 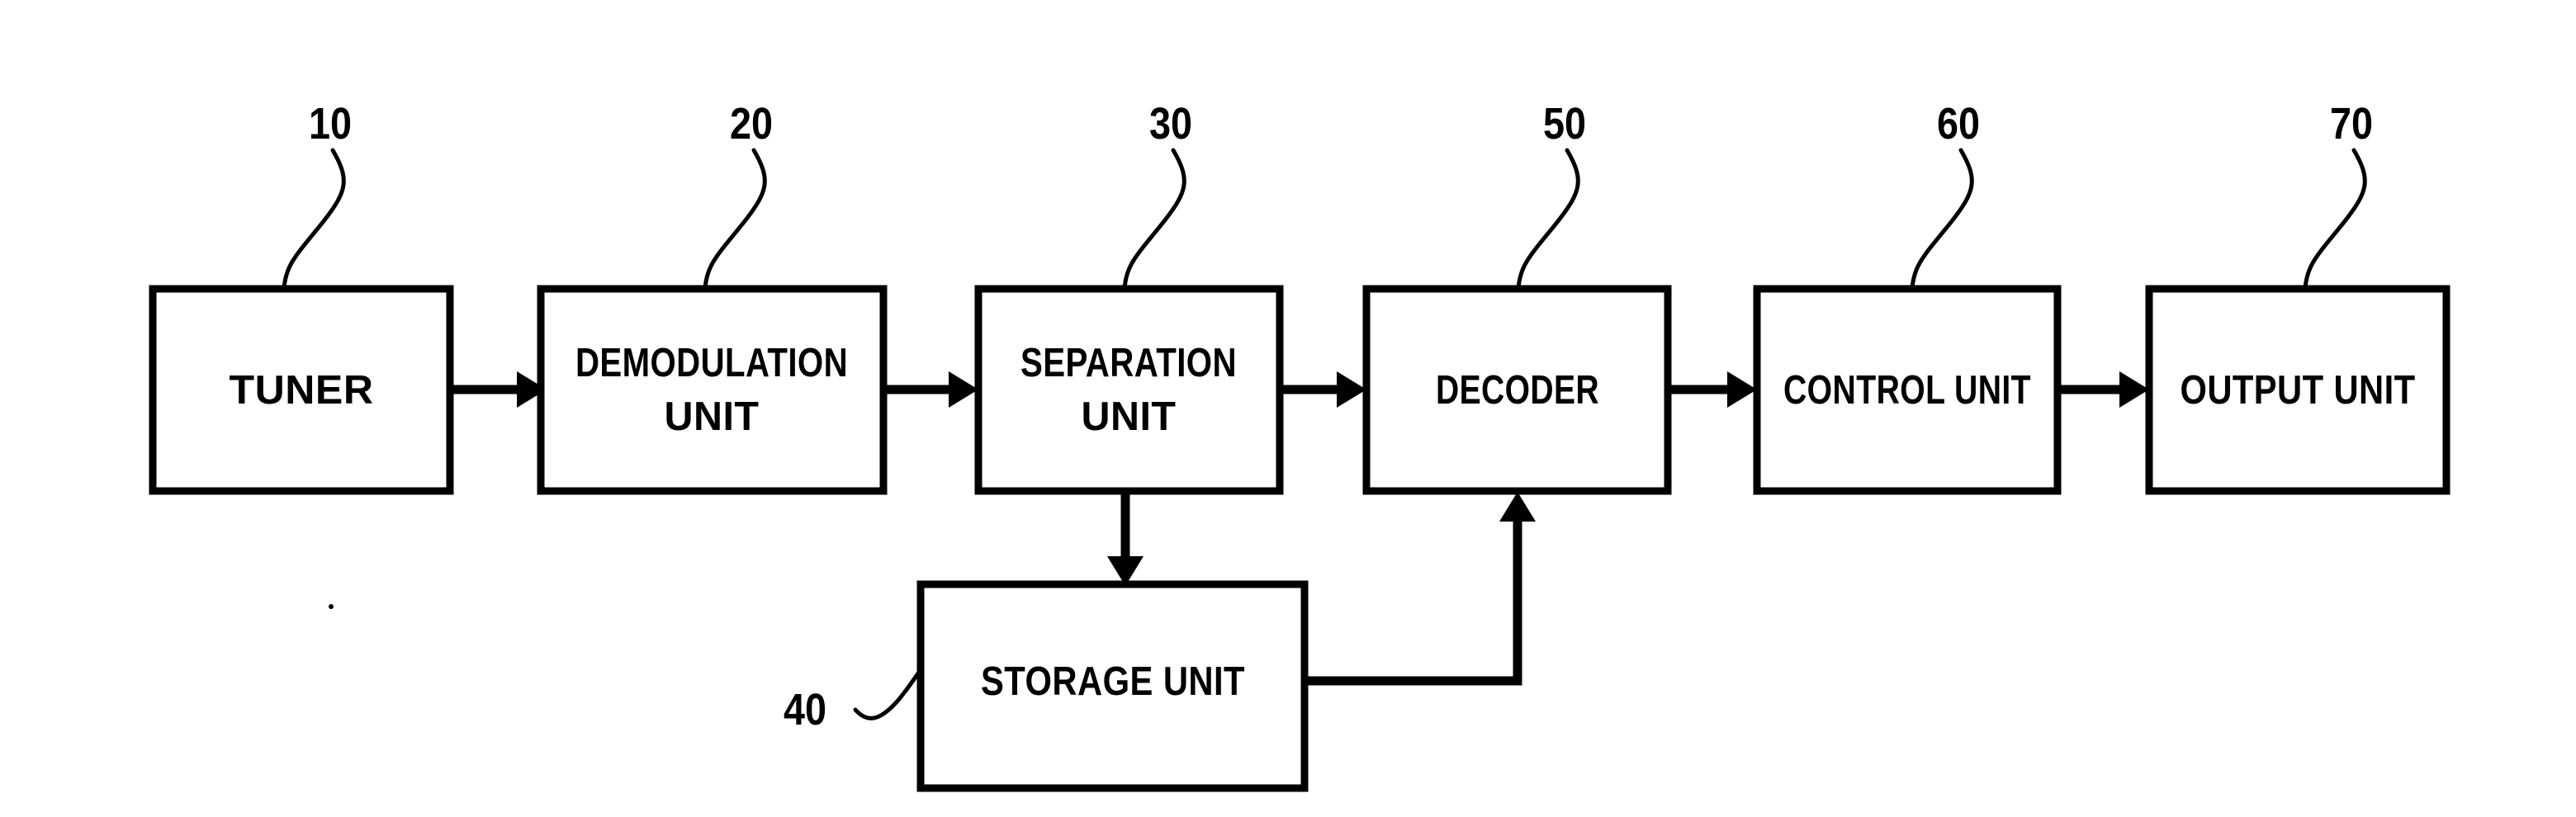 I want to click on reference-numeral-60: 60, so click(x=1958, y=124).